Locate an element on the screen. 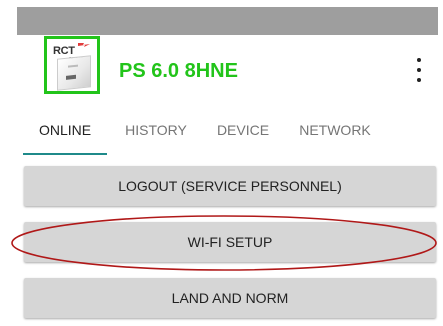 This screenshot has height=326, width=443. tab-history: HISTORY is located at coordinates (156, 130).